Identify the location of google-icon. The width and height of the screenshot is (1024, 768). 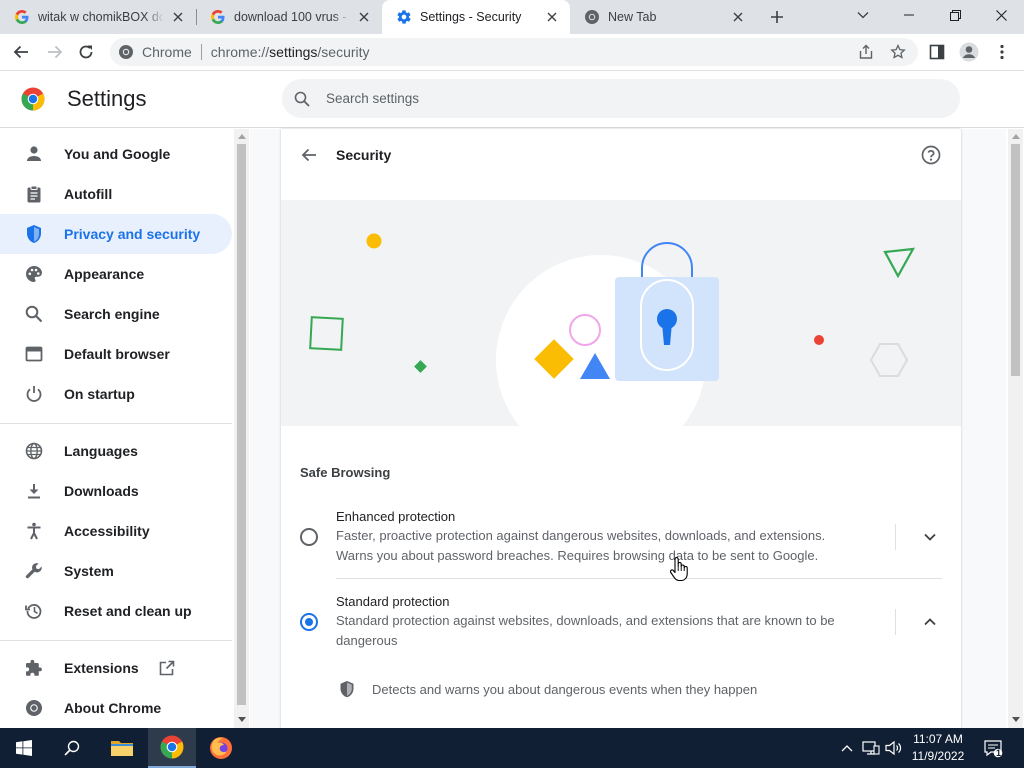
(22, 17).